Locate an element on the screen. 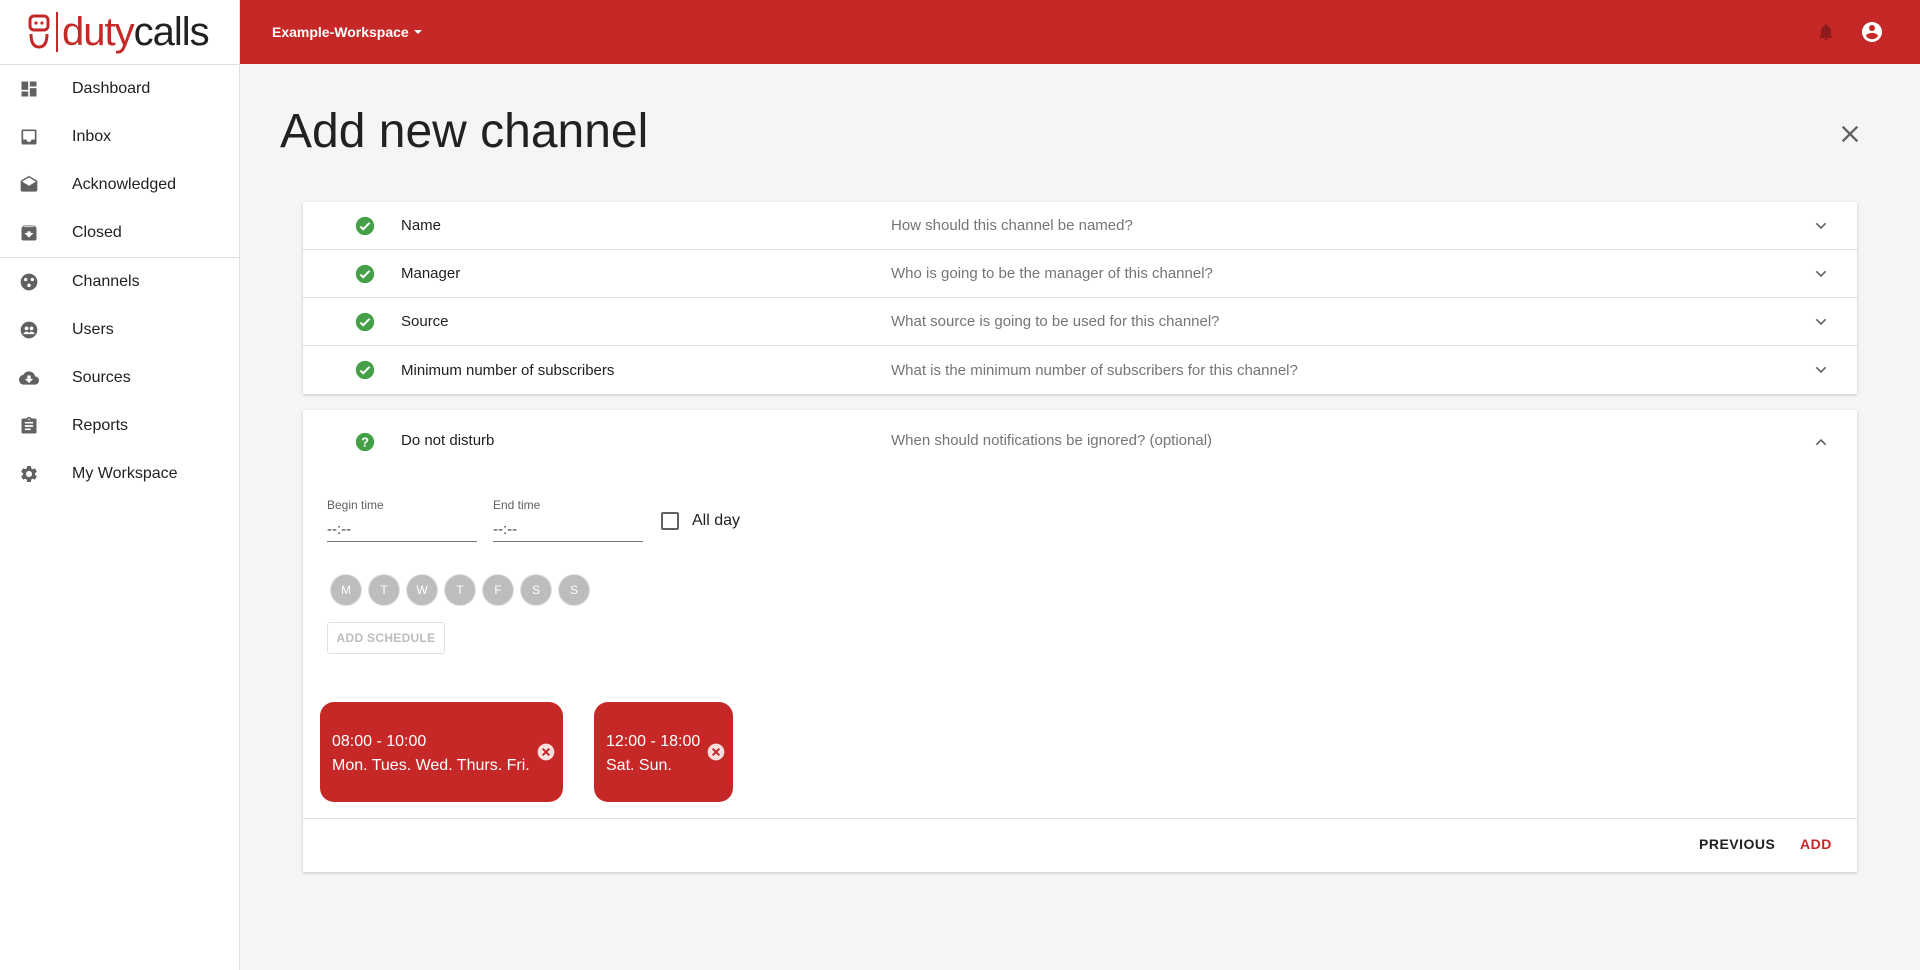 This screenshot has width=1920, height=970. day-toggle-wednesday: W is located at coordinates (422, 590).